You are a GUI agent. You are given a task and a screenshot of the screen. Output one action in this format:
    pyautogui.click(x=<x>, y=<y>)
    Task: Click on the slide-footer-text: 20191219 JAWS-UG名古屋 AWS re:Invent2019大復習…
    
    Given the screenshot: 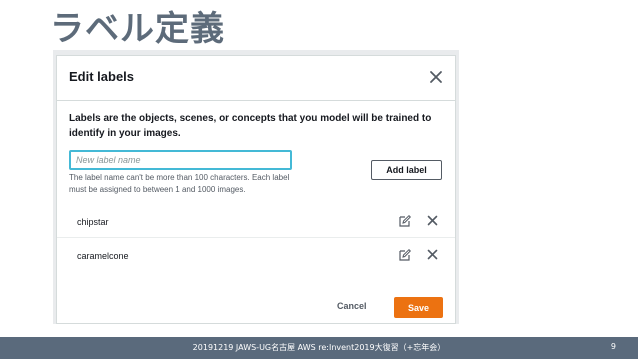 What is the action you would take?
    pyautogui.click(x=319, y=347)
    